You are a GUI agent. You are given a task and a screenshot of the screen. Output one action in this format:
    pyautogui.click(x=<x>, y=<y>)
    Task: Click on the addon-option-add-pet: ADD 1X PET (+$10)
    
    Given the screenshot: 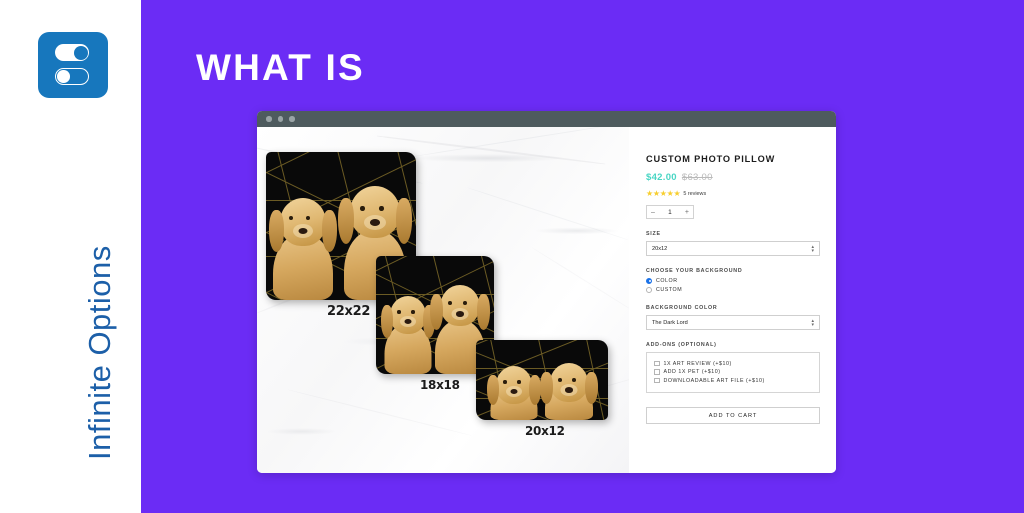 What is the action you would take?
    pyautogui.click(x=733, y=372)
    